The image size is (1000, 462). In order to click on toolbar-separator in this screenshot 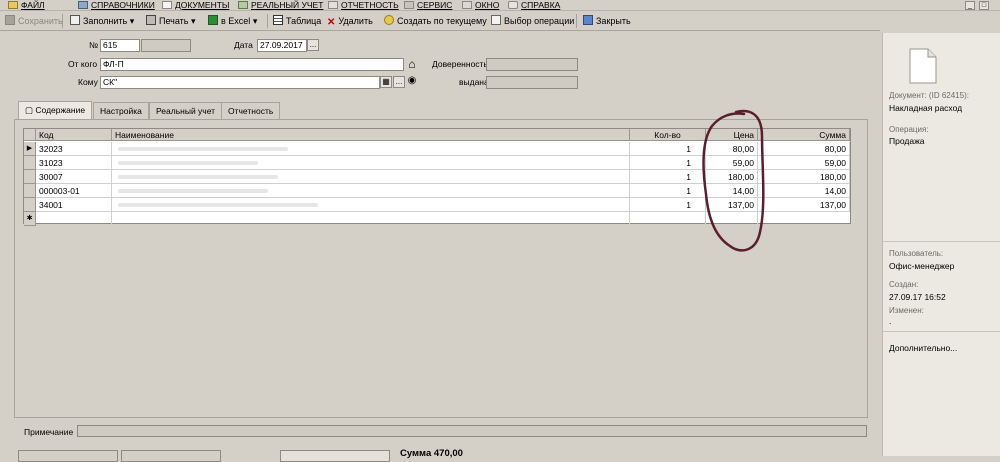, I will do `click(62, 21)`.